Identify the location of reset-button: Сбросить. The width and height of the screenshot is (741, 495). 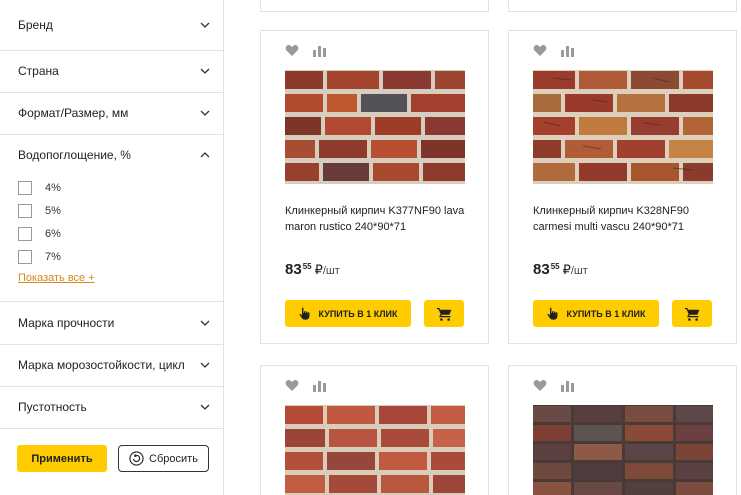
(163, 458).